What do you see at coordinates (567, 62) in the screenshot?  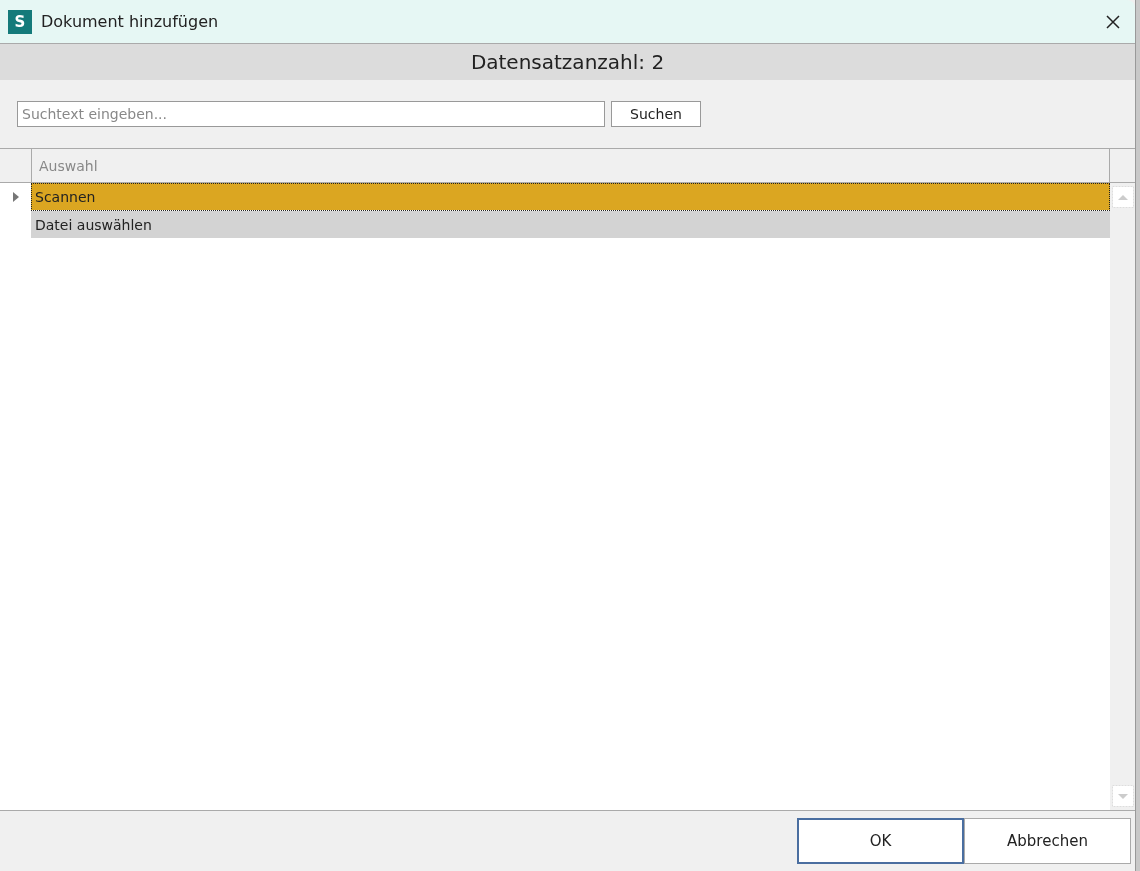 I see `record-count: Datensatzanzahl: 2` at bounding box center [567, 62].